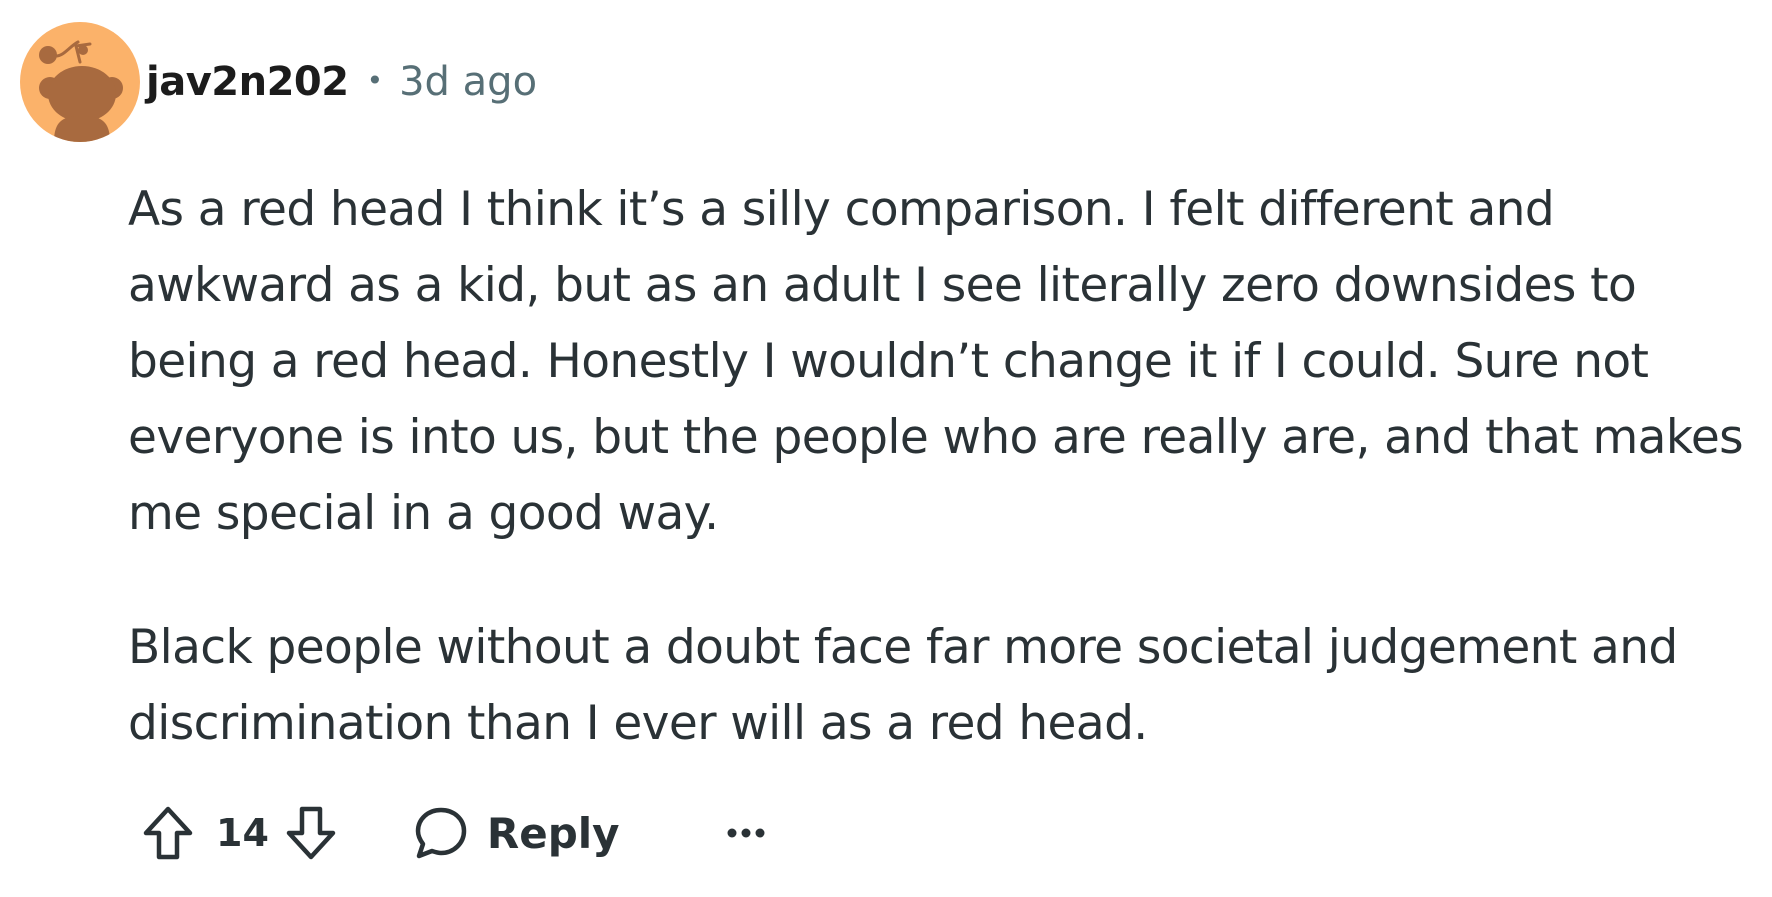 The width and height of the screenshot is (1772, 897). I want to click on snoo-avatar-icon, so click(81, 91).